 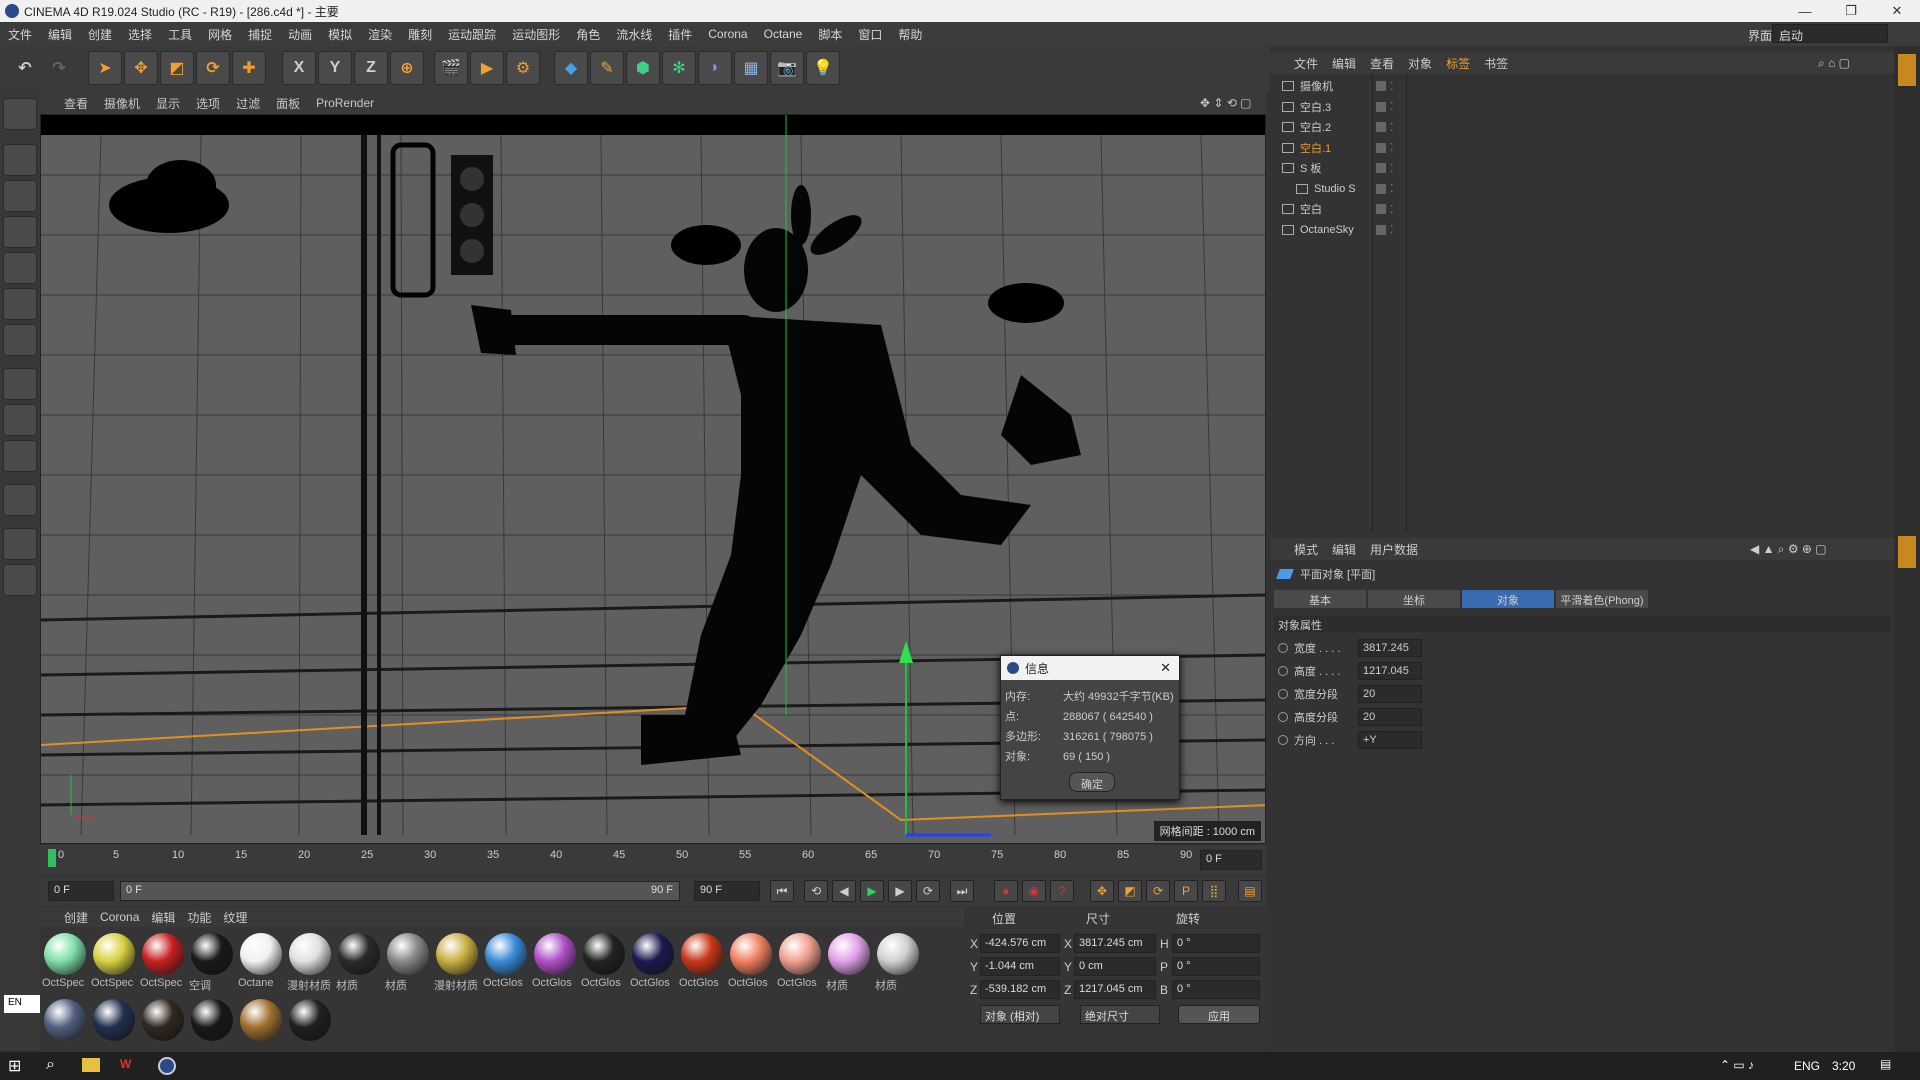 What do you see at coordinates (52, 858) in the screenshot?
I see `playhead` at bounding box center [52, 858].